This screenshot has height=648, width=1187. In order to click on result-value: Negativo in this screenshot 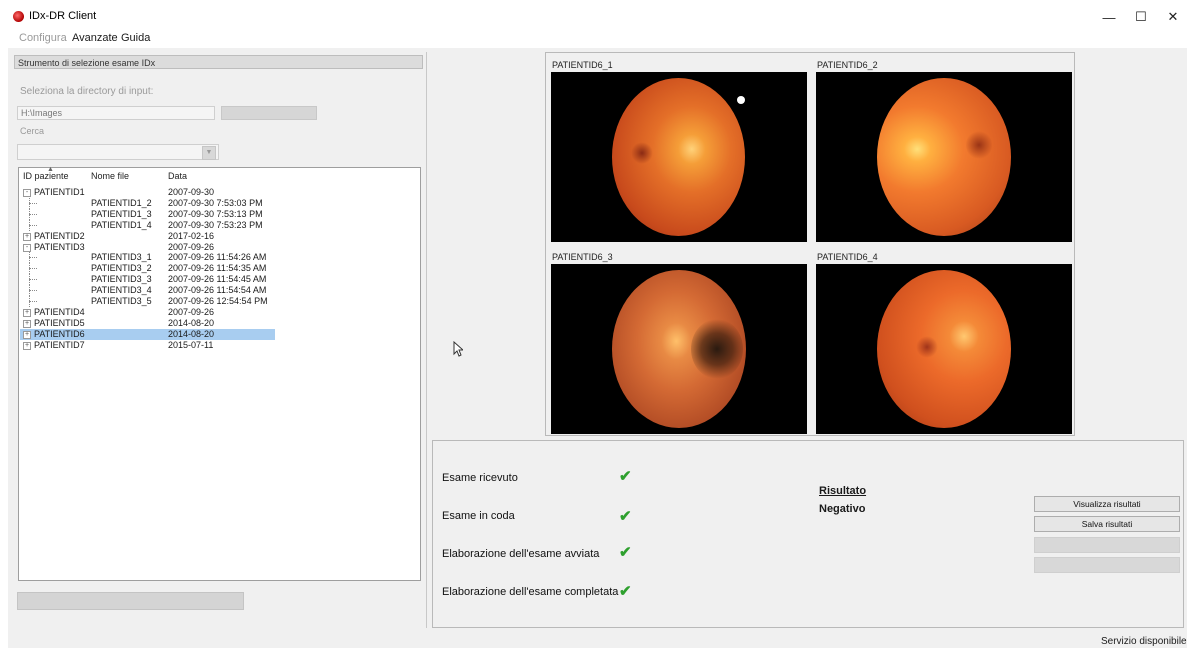, I will do `click(842, 509)`.